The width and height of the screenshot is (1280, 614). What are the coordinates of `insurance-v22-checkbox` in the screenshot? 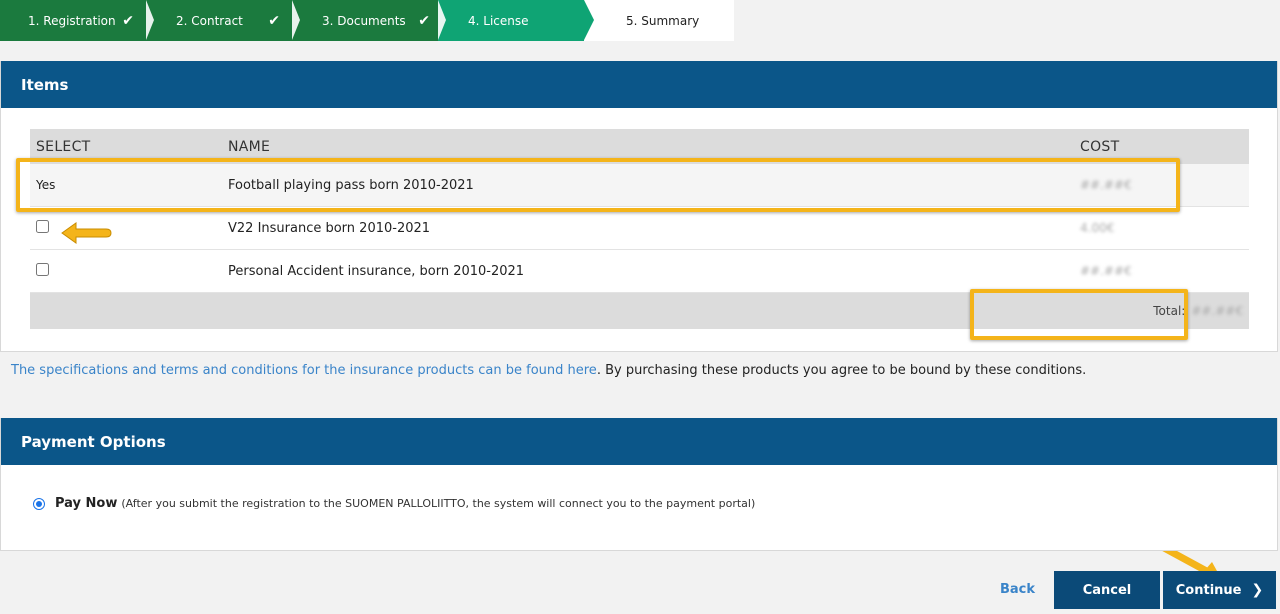 It's located at (42, 226).